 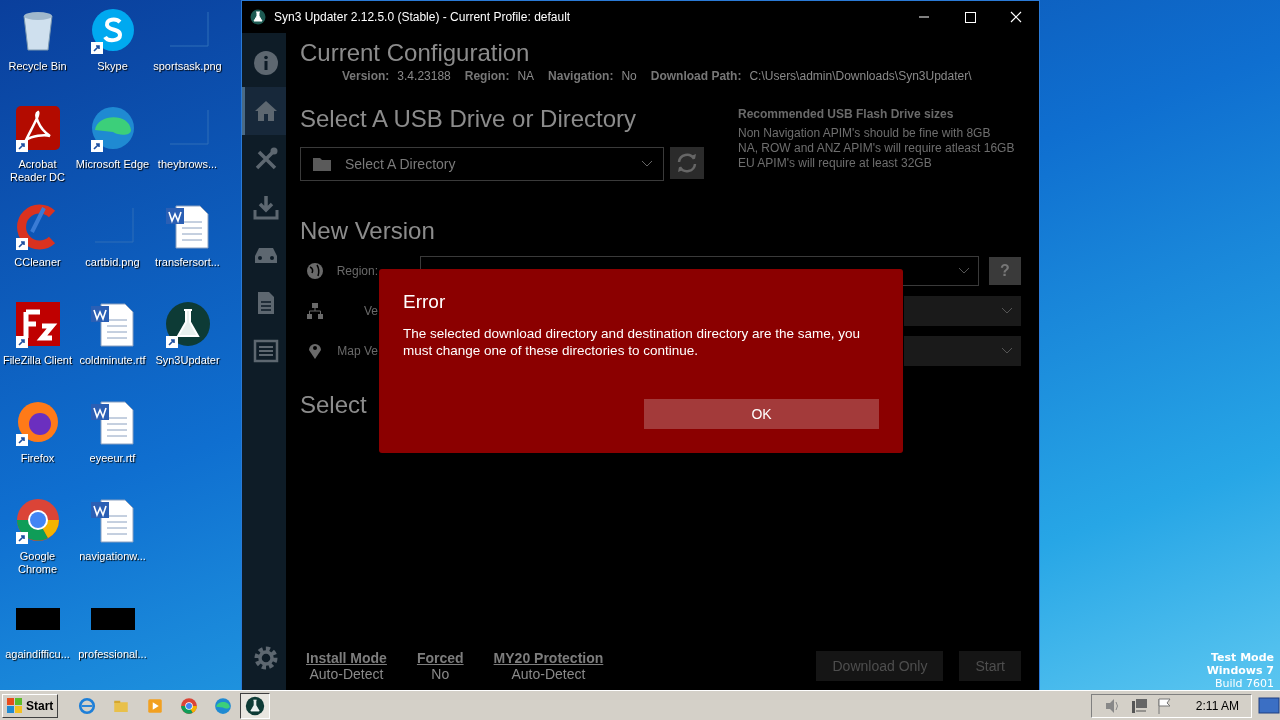 I want to click on windows-logo-icon, so click(x=15, y=705).